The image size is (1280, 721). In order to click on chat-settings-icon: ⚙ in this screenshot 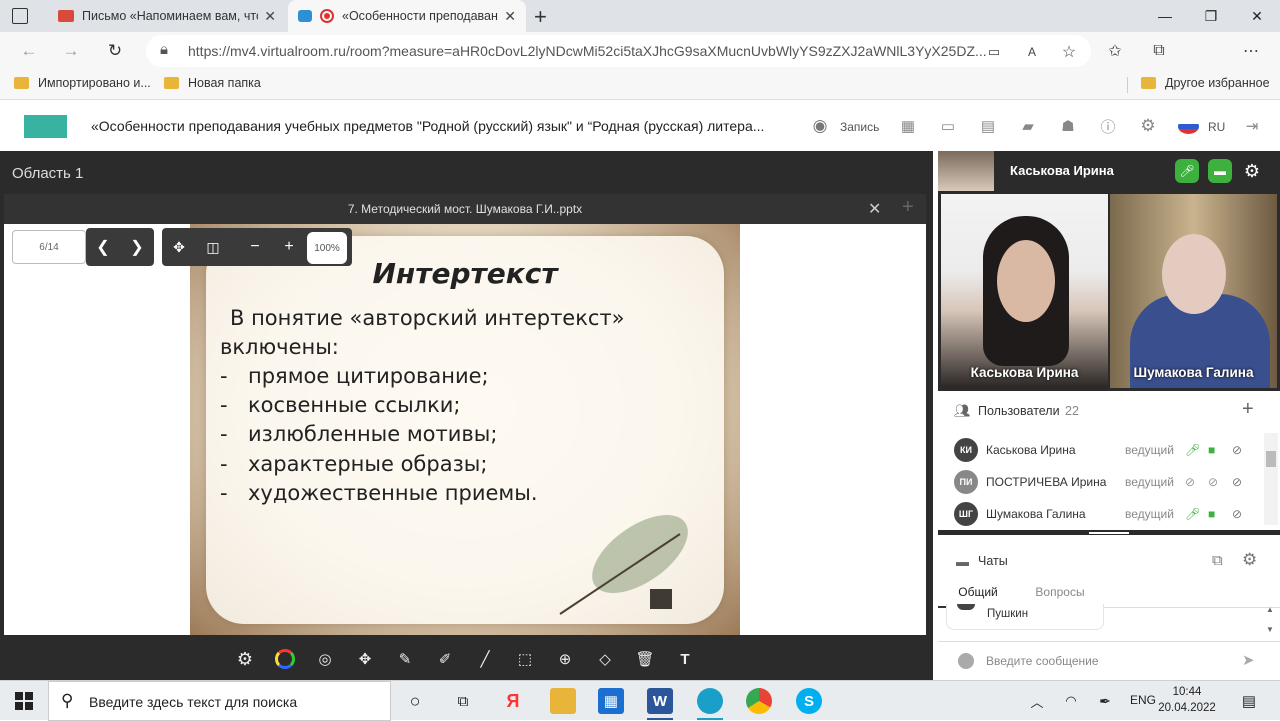, I will do `click(1249, 560)`.